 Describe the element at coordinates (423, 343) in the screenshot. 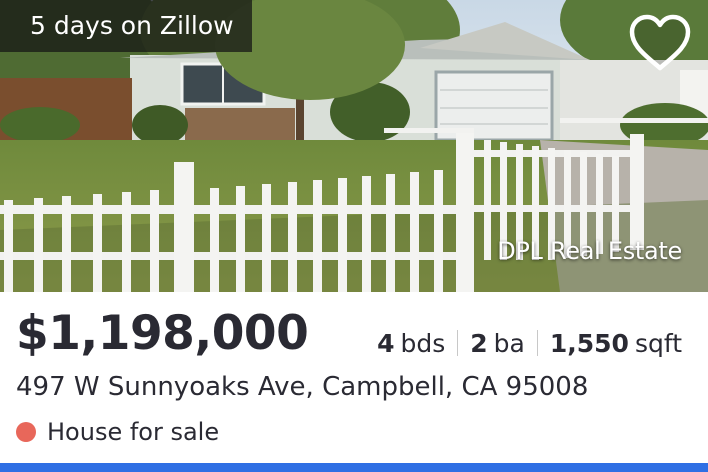

I see `beds-unit: bds` at that location.